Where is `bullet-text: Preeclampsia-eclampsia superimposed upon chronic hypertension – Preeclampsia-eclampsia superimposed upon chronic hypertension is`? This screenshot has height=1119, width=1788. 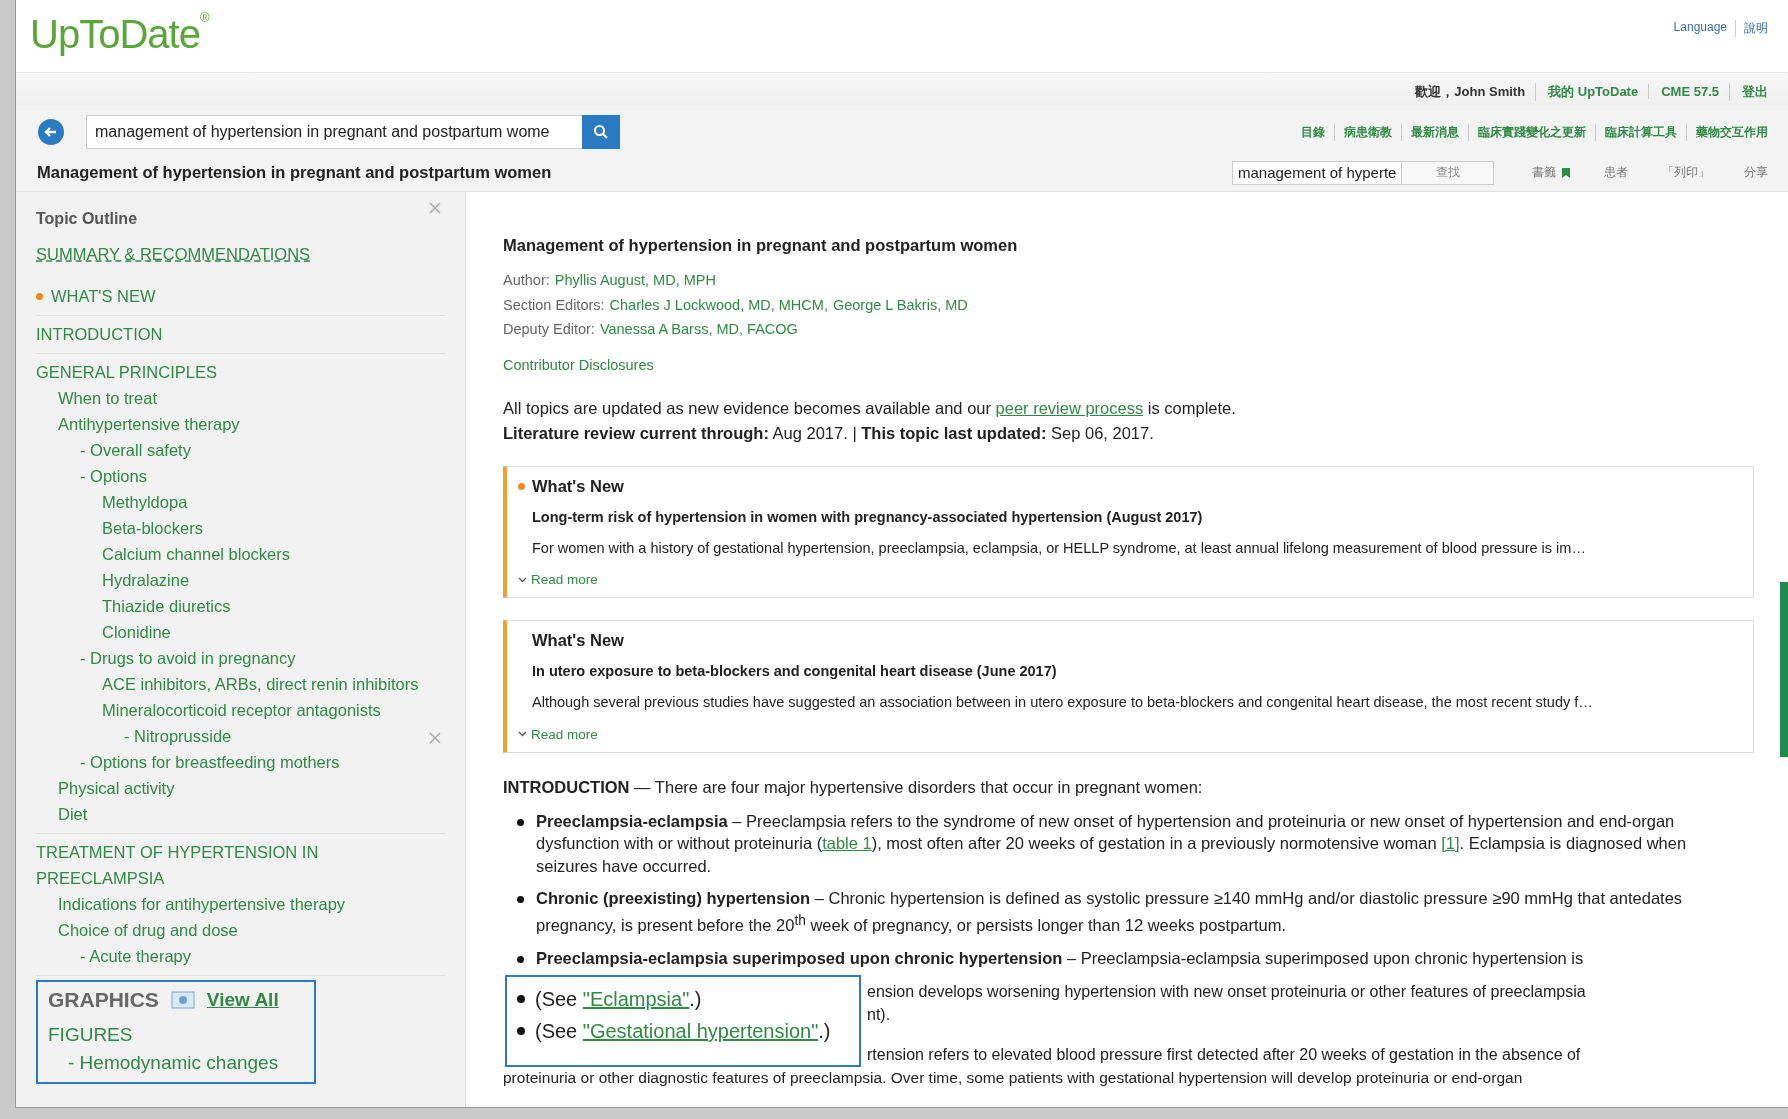 bullet-text: Preeclampsia-eclampsia superimposed upon chronic hypertension – Preeclampsia-eclampsia superimposed upon chronic hypertension is is located at coordinates (1060, 958).